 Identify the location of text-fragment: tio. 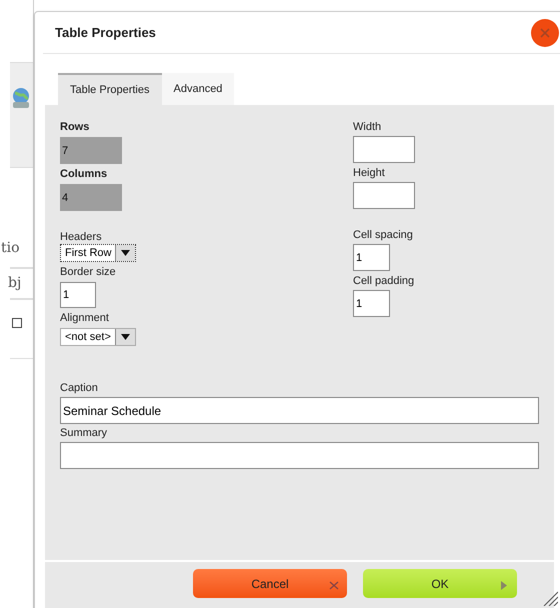
(10, 248).